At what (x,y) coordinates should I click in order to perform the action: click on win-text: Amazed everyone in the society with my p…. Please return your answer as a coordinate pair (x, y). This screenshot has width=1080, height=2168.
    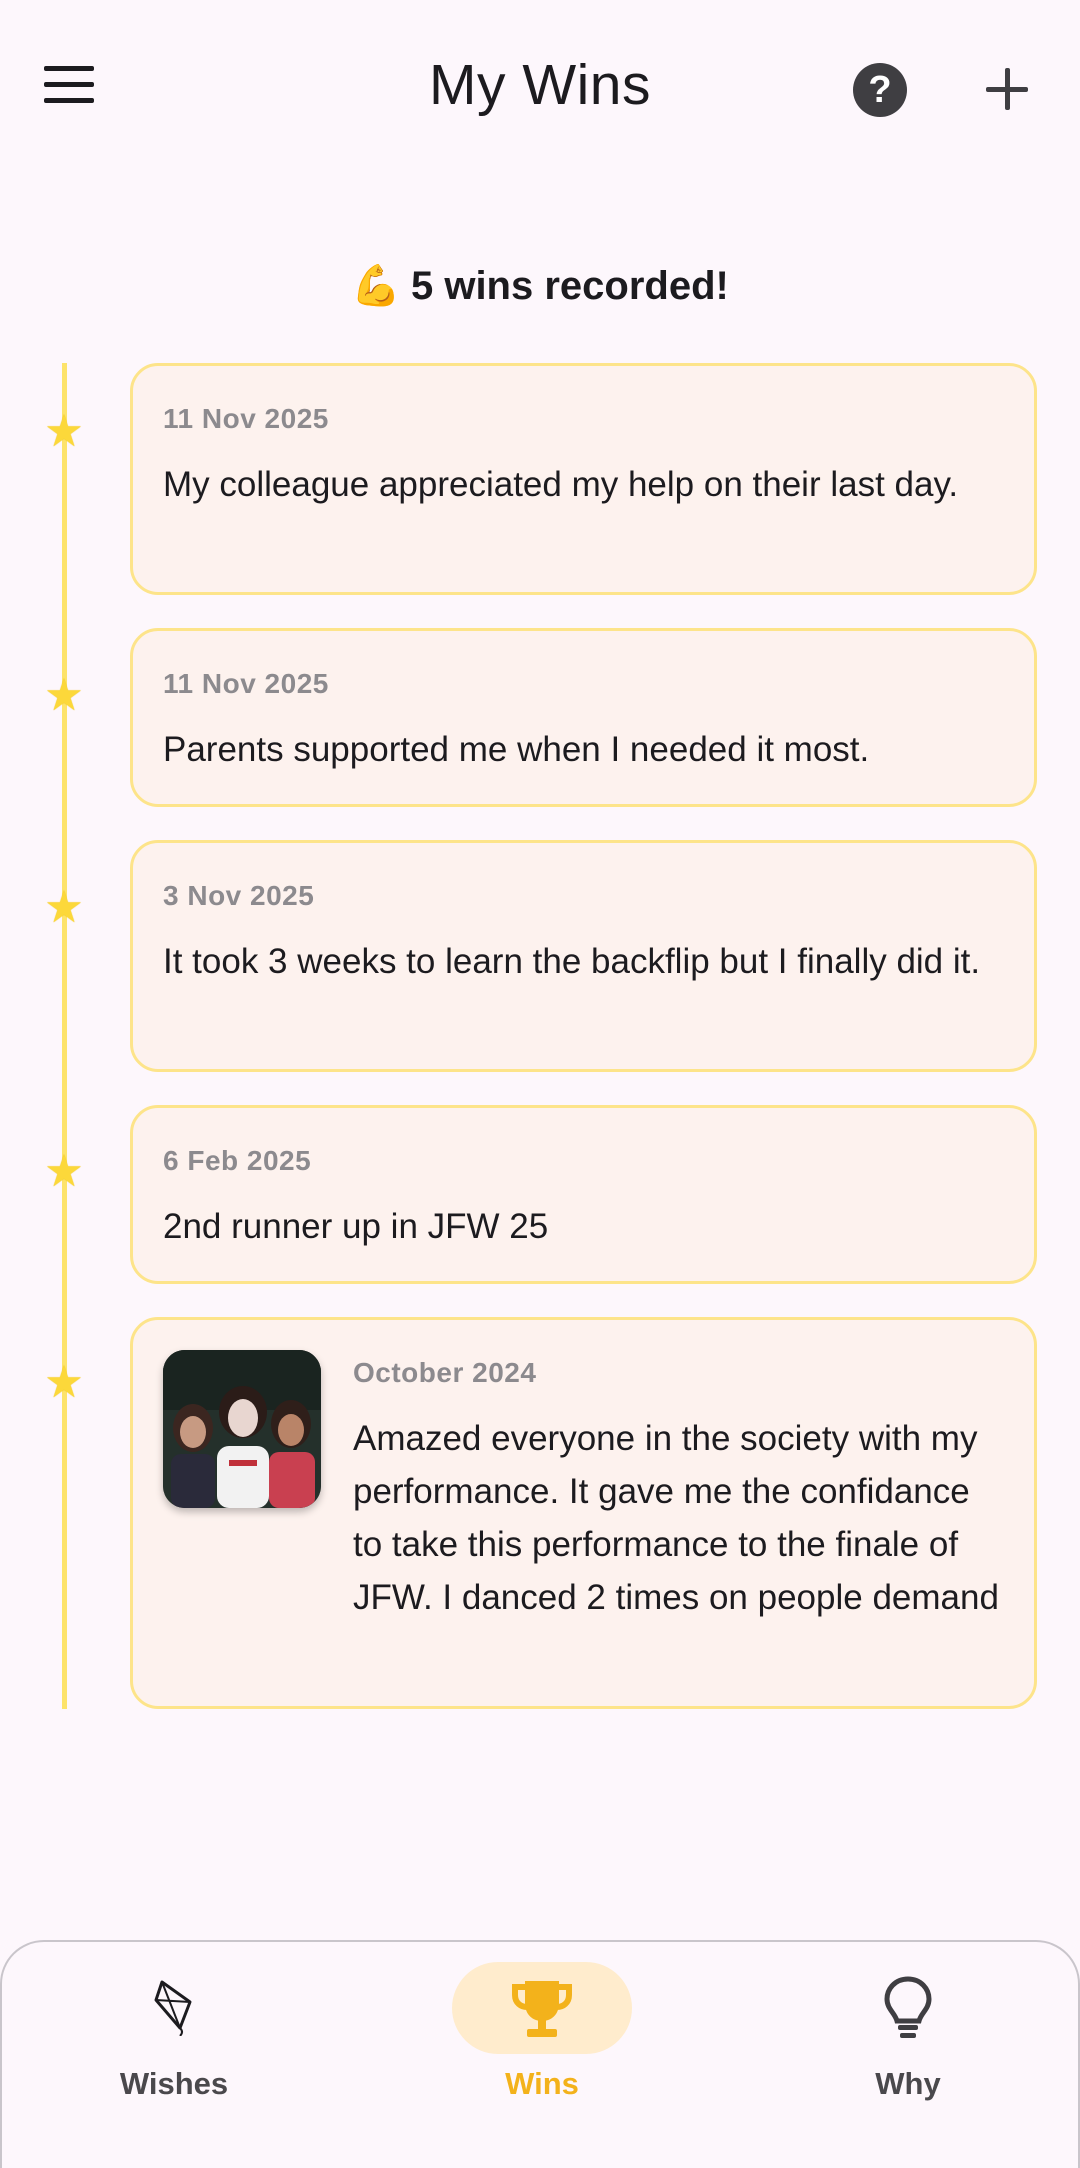
    Looking at the image, I should click on (676, 1518).